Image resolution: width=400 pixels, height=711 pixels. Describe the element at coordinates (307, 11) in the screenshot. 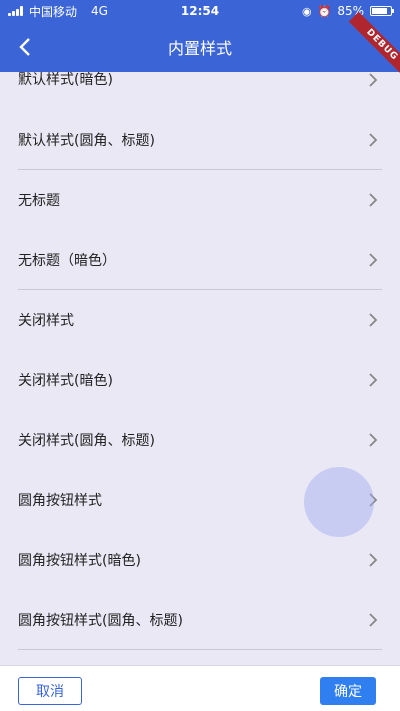

I see `location-icon: ◉` at that location.